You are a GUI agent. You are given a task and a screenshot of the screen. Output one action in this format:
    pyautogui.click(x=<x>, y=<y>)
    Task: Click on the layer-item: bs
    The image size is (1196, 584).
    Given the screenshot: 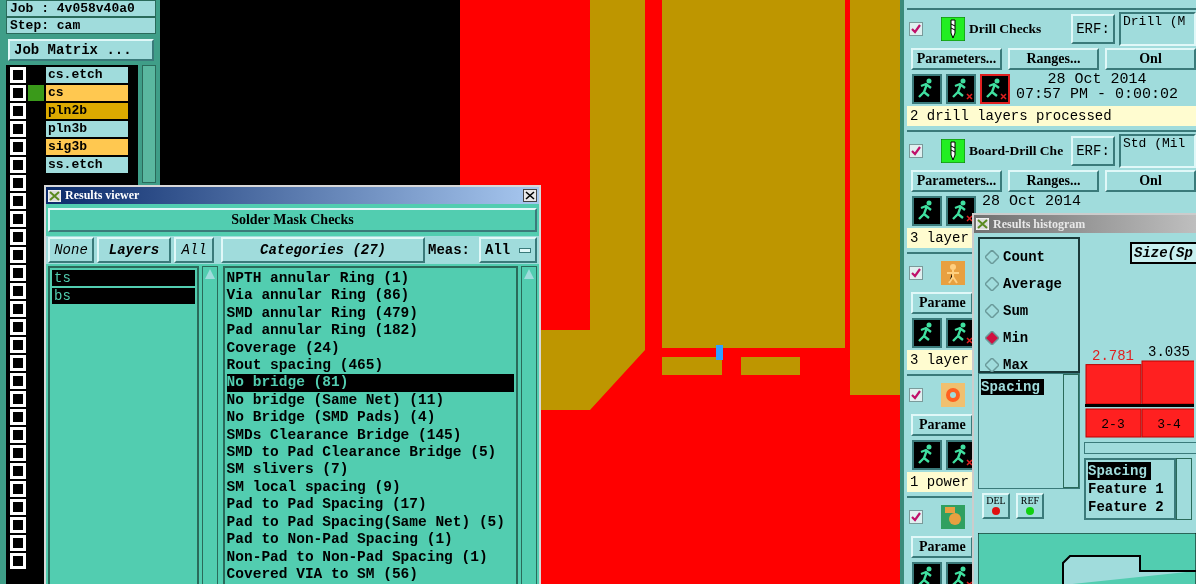 What is the action you would take?
    pyautogui.click(x=123, y=296)
    